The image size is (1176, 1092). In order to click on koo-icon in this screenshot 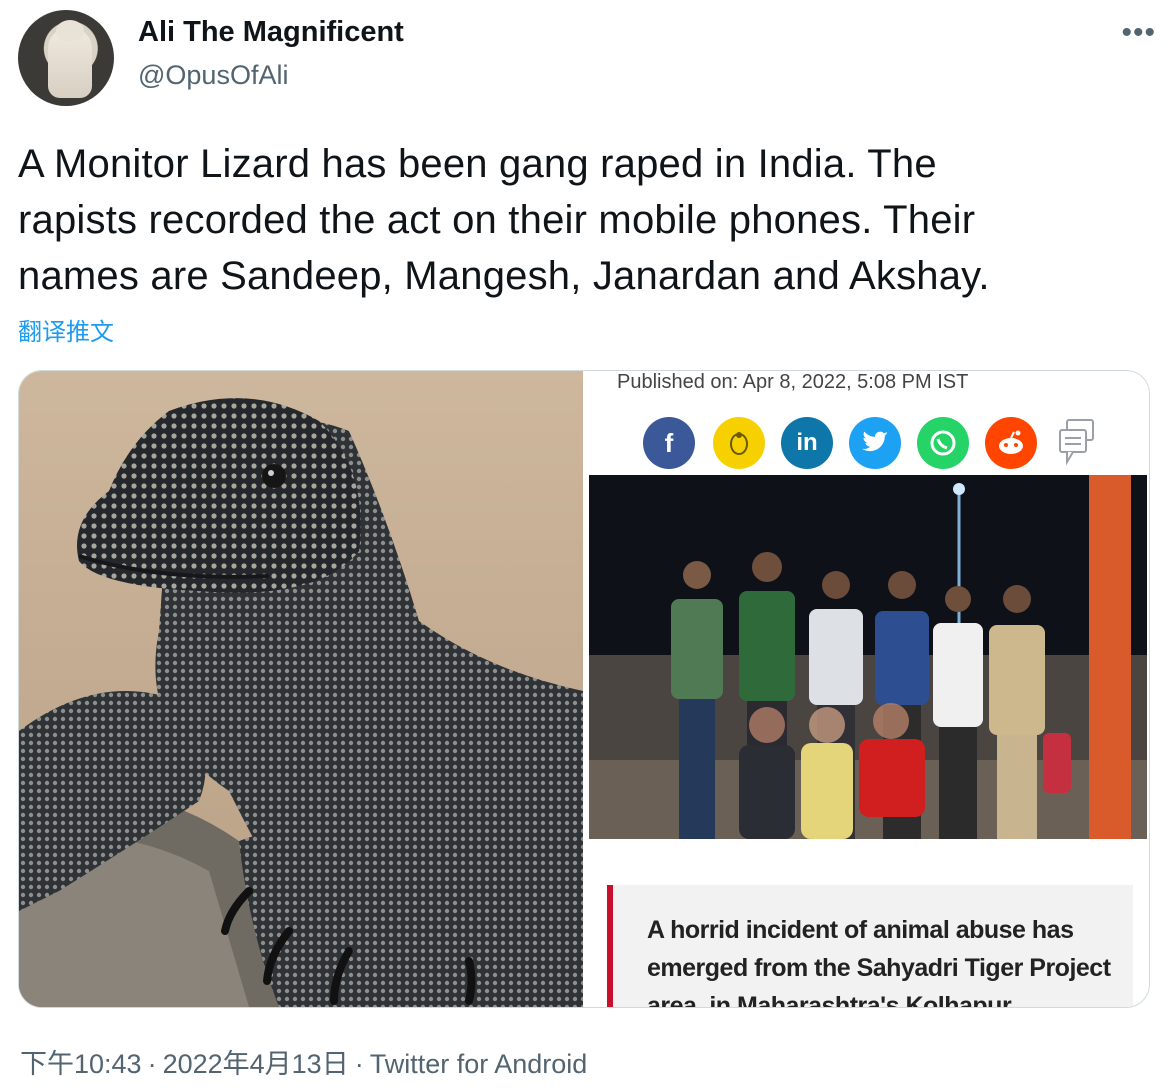, I will do `click(739, 443)`.